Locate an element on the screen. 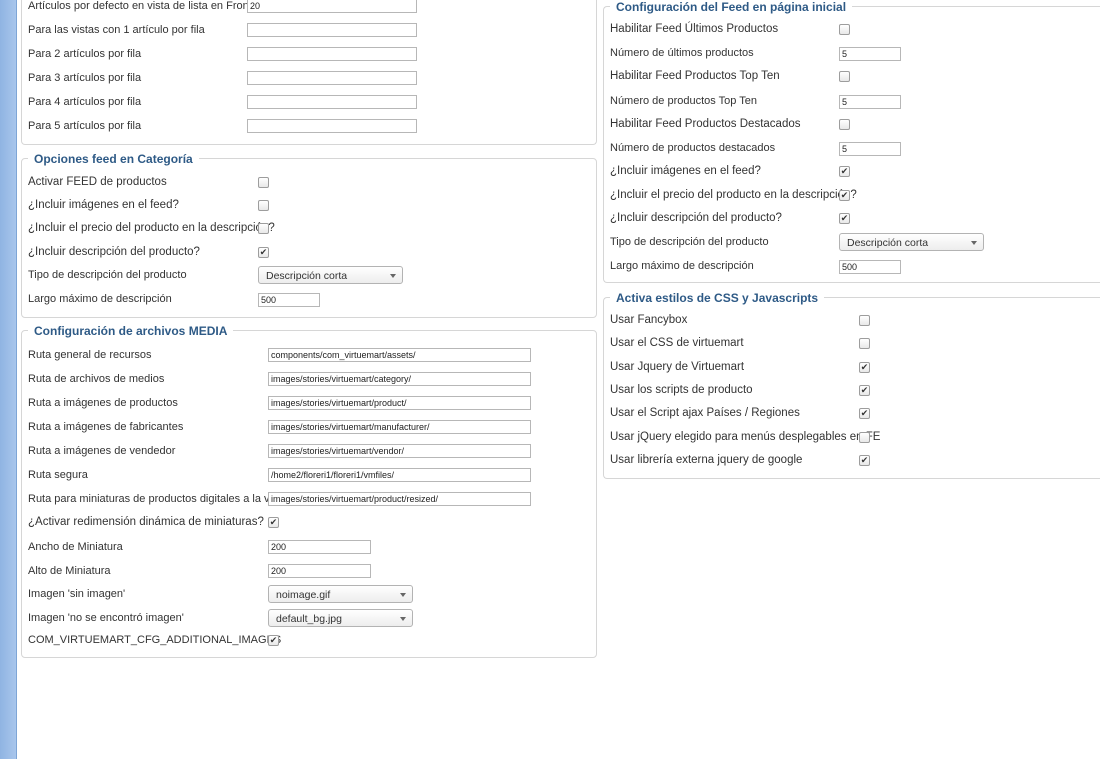 Image resolution: width=1100 pixels, height=759 pixels. css-js-product-scripts-label: Usar los scripts de producto is located at coordinates (681, 390).